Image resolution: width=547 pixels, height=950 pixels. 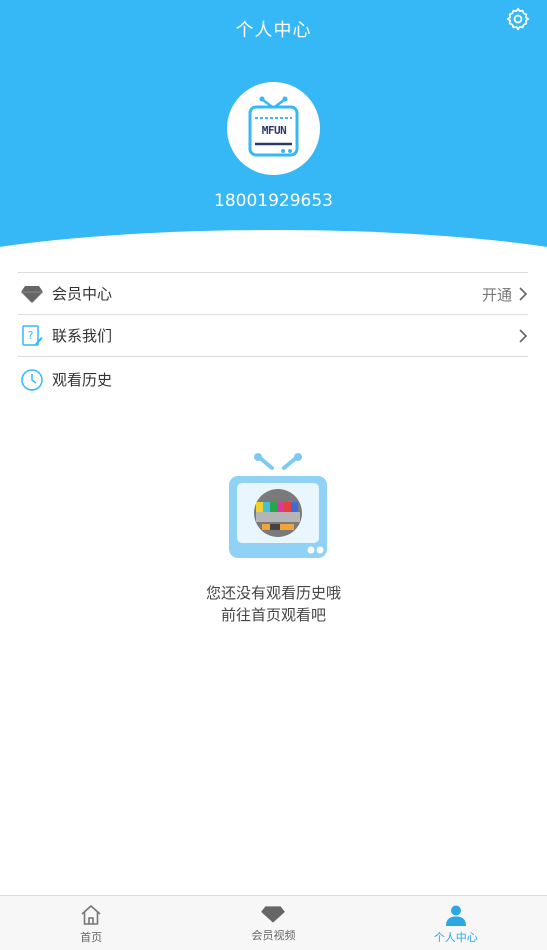 What do you see at coordinates (273, 30) in the screenshot?
I see `page-title: 个人中心` at bounding box center [273, 30].